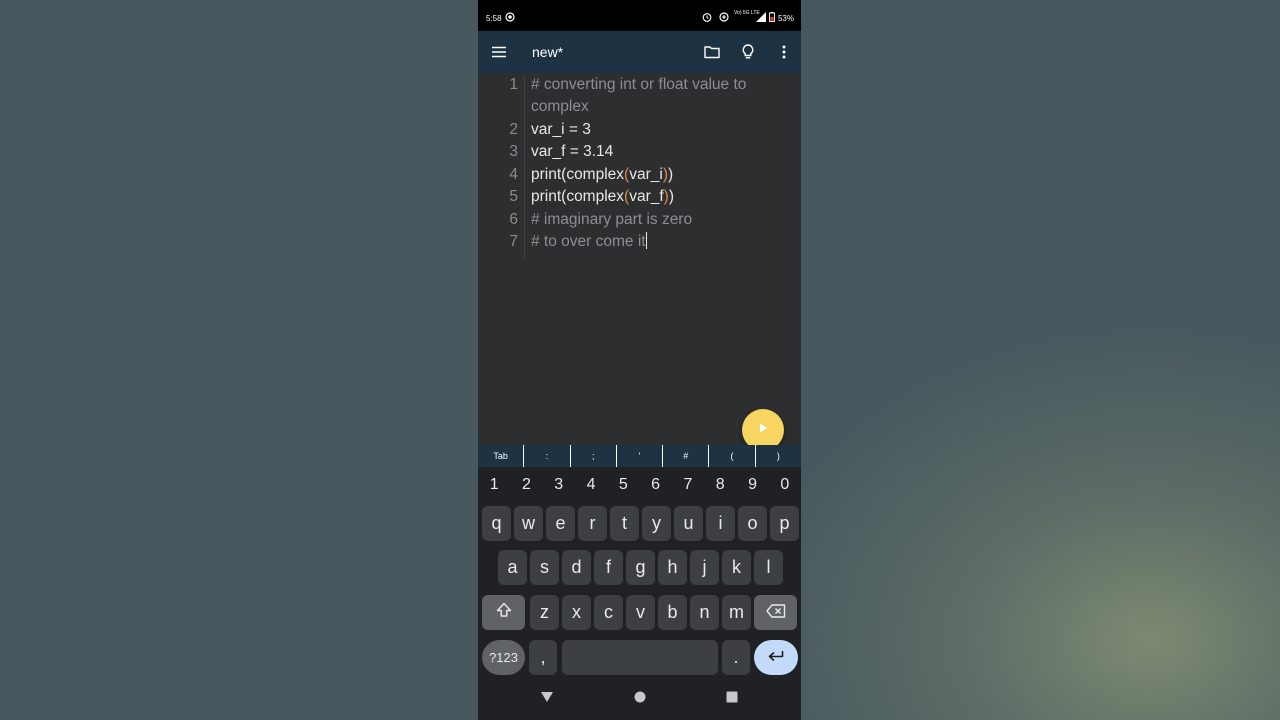 This screenshot has height=720, width=1280. Describe the element at coordinates (592, 456) in the screenshot. I see `symbol-key-semicolon: ;` at that location.